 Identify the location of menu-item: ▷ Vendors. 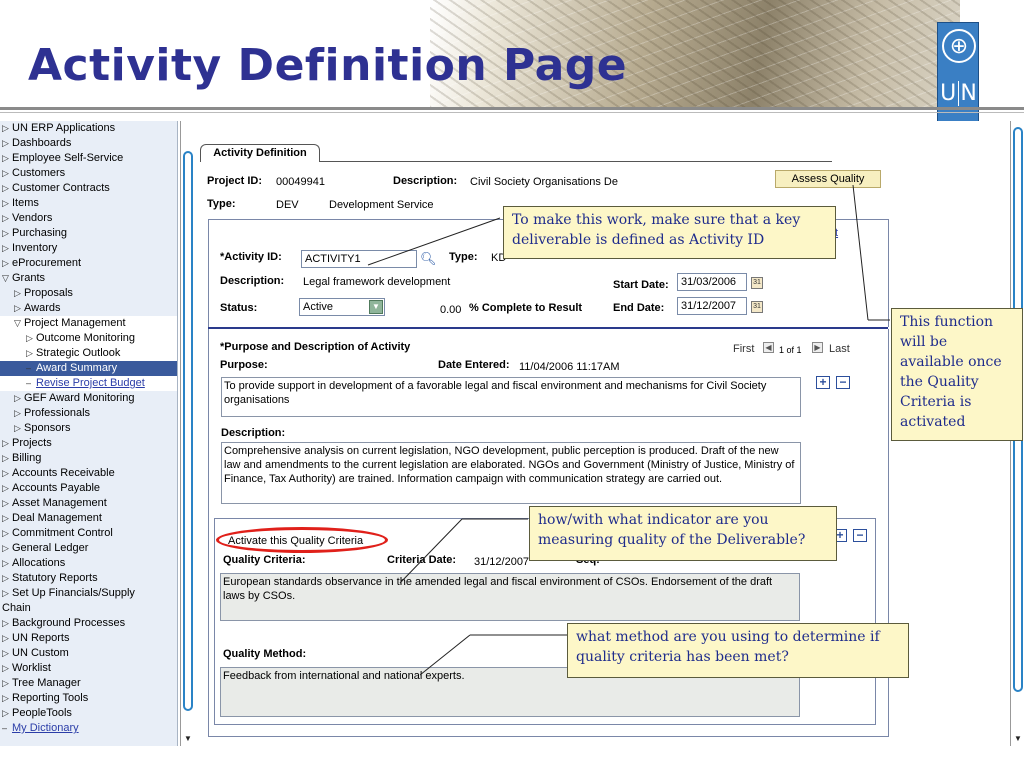
(88, 218).